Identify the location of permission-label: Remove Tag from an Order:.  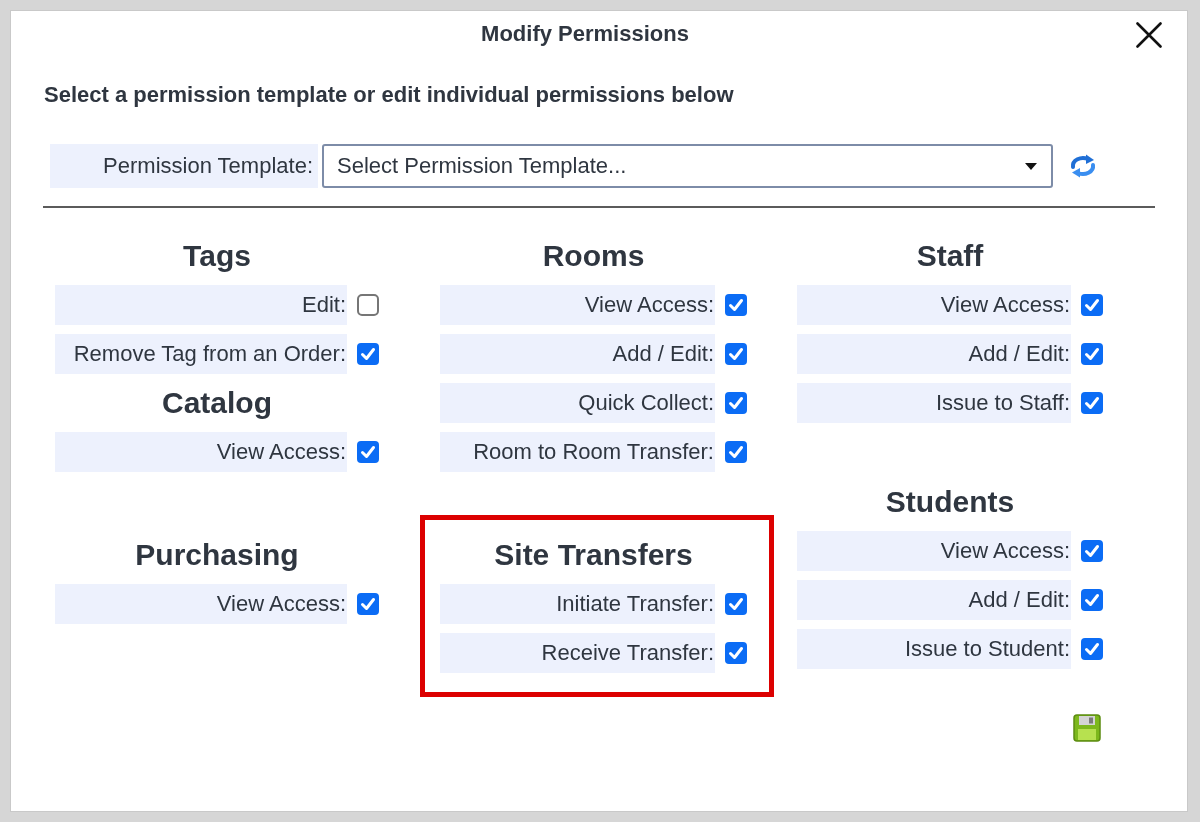
(201, 354).